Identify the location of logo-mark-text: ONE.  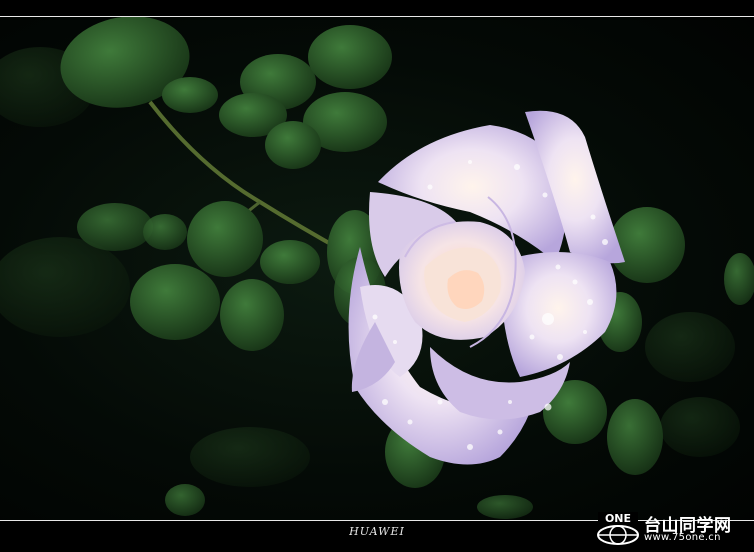
(618, 518).